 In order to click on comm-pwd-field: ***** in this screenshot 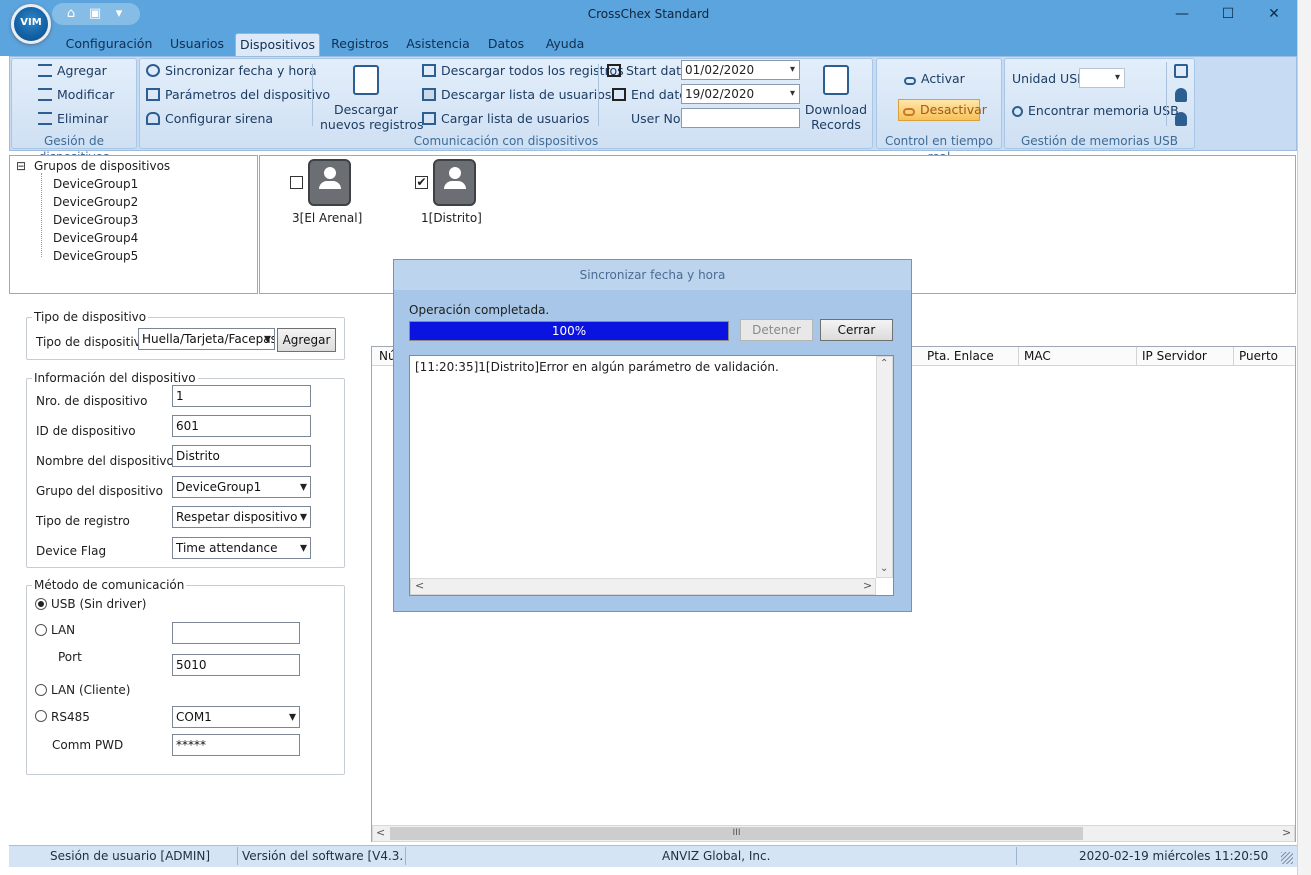, I will do `click(236, 745)`.